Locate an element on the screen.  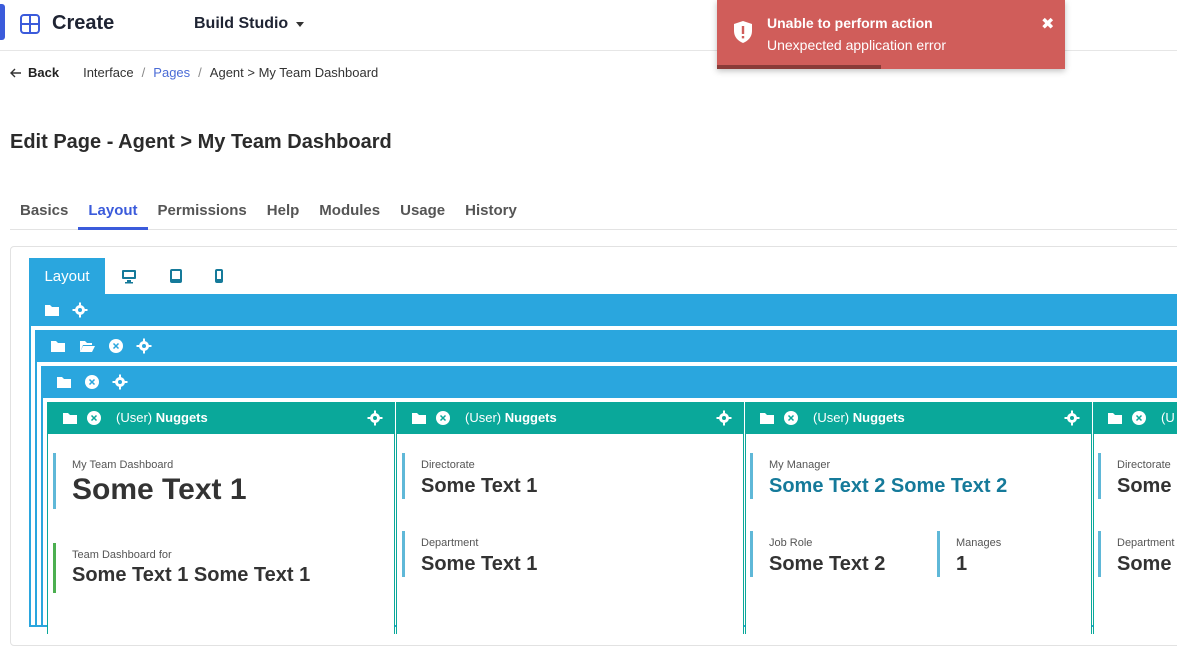
shield-alert-icon is located at coordinates (743, 32).